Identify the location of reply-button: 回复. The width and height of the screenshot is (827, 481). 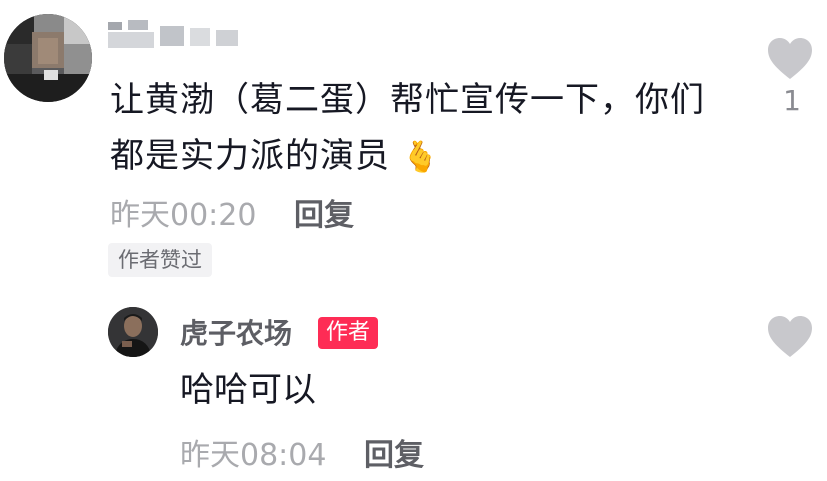
(324, 212).